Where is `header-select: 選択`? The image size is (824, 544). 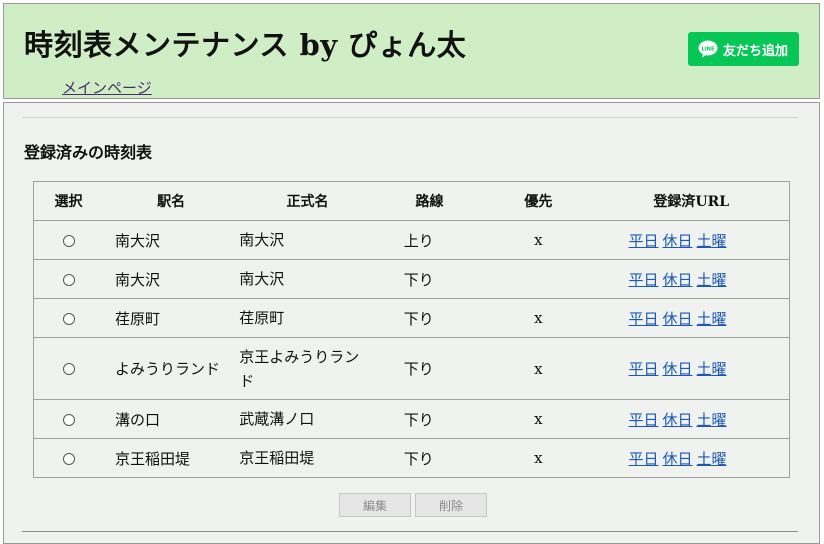 header-select: 選択 is located at coordinates (68, 201).